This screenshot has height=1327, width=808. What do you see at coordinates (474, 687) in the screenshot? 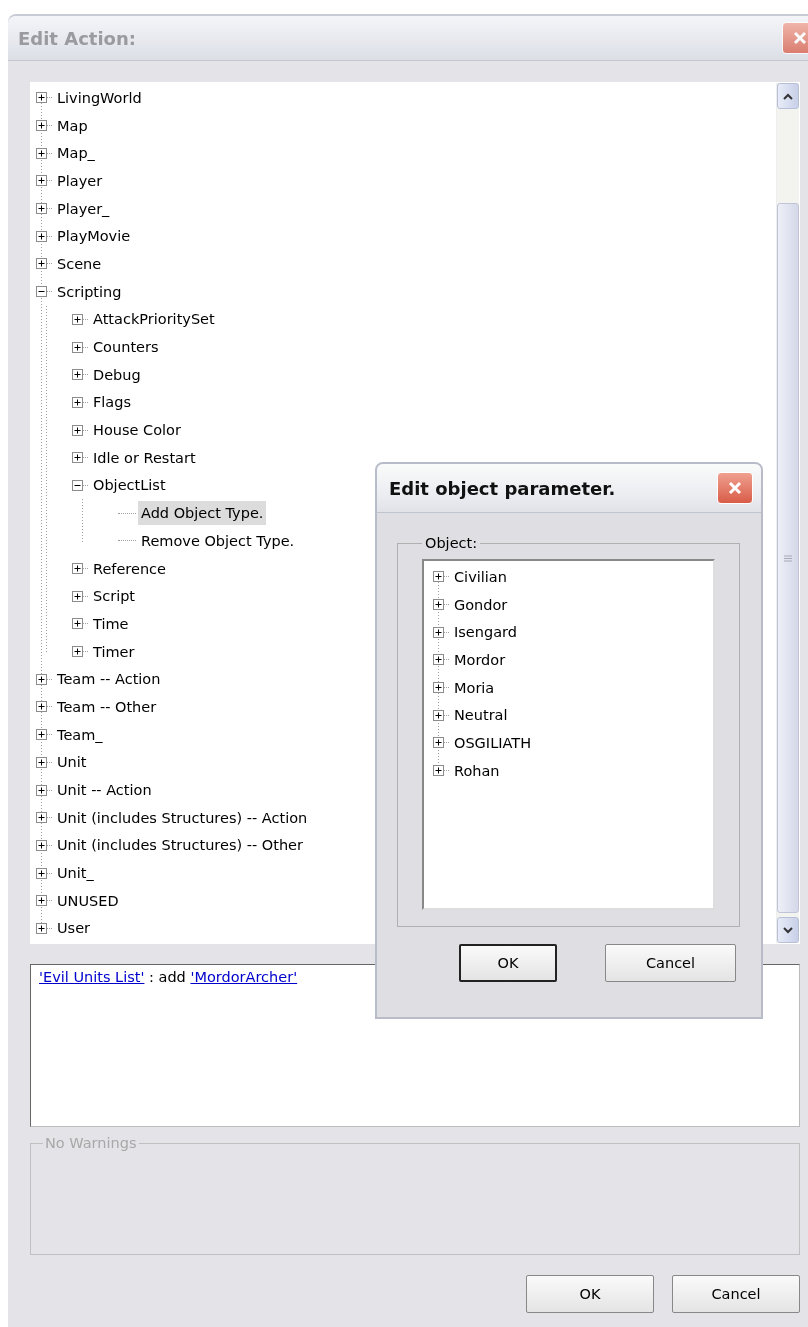
I see `tree-item: Moria` at bounding box center [474, 687].